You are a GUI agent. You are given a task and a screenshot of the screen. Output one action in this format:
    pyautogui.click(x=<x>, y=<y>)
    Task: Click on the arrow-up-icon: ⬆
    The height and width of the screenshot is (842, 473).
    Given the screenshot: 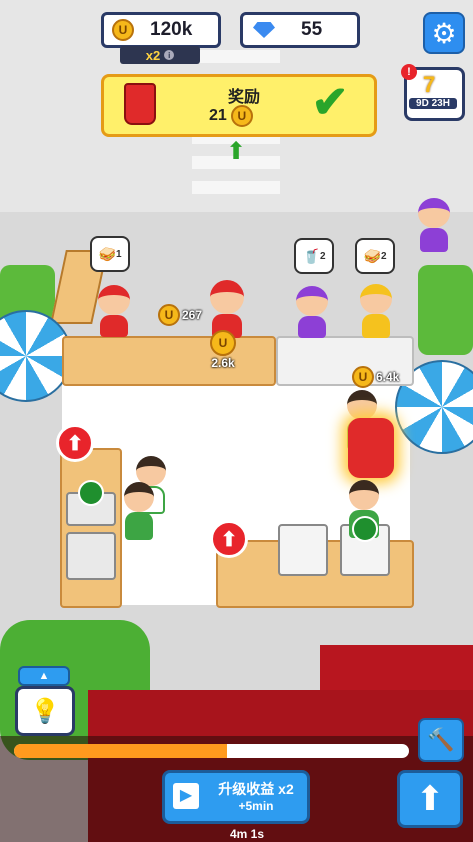 What is the action you would take?
    pyautogui.click(x=430, y=799)
    